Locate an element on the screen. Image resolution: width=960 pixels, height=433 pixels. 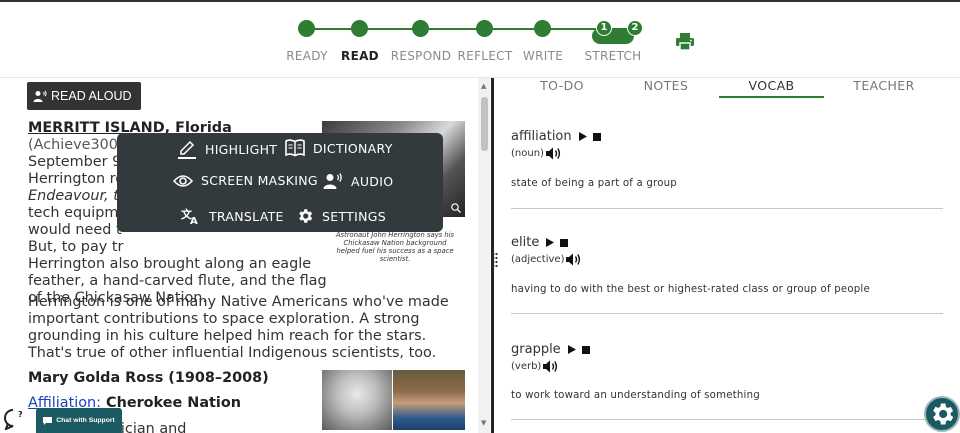
svg-text: A is located at coordinates (194, 220).